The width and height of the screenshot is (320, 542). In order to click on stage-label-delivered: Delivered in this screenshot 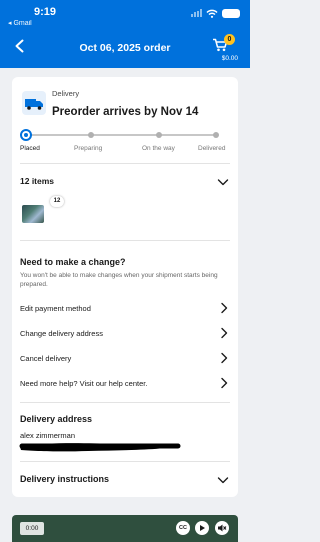, I will do `click(212, 148)`.